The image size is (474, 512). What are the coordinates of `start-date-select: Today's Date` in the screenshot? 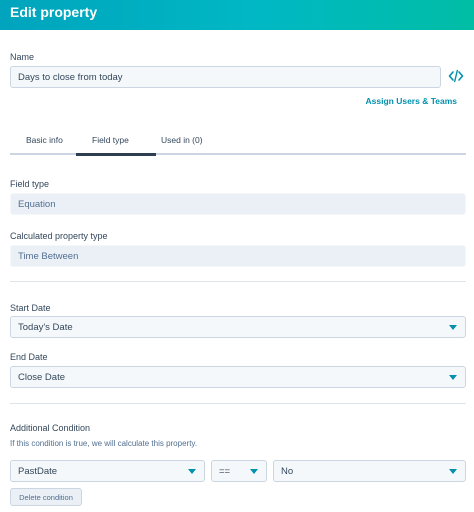 It's located at (238, 327).